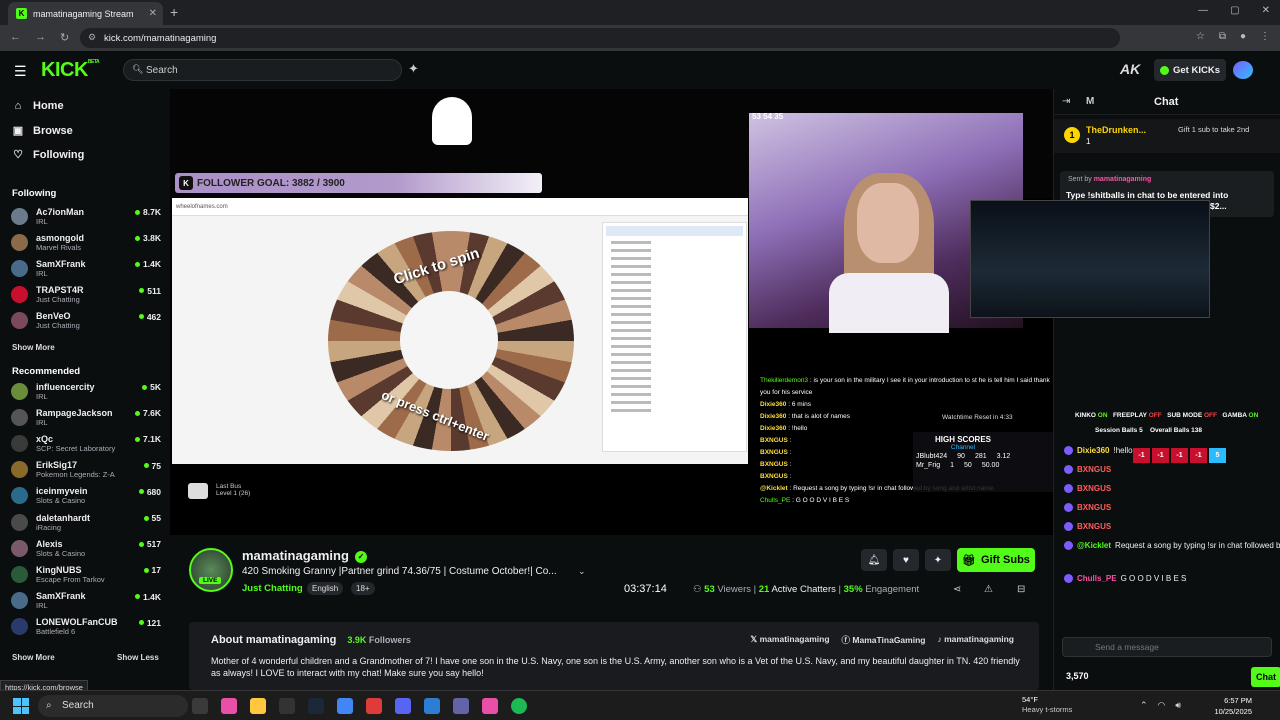  What do you see at coordinates (86, 601) in the screenshot?
I see `sidebar-channel-recommended: SamXFrank IRL 1.4K` at bounding box center [86, 601].